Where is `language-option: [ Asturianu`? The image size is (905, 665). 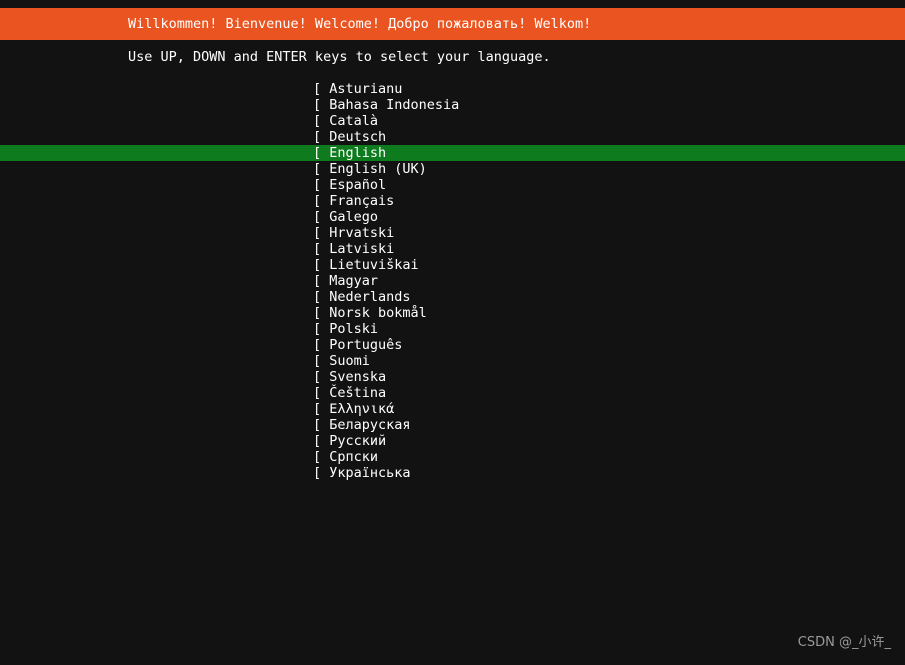
language-option: [ Asturianu is located at coordinates (452, 89).